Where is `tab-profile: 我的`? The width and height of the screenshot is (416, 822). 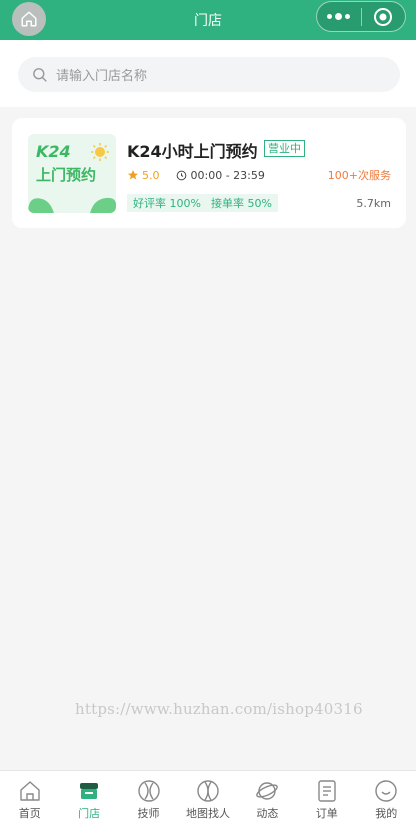 tab-profile: 我的 is located at coordinates (386, 796).